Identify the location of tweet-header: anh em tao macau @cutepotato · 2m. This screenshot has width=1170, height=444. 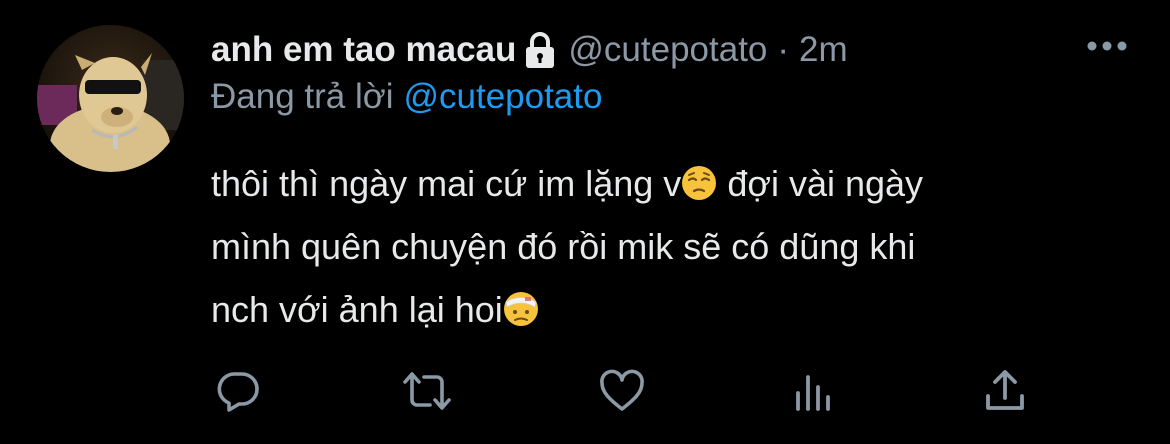
(529, 50).